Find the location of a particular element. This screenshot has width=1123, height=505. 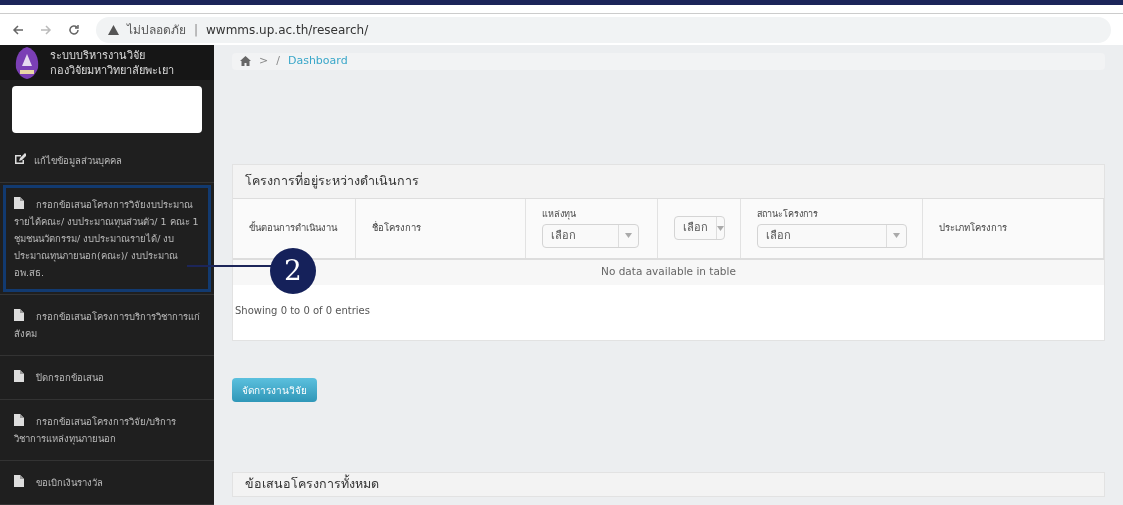

sidebar-item: ปิดกรอกข้อเสนอ is located at coordinates (107, 377).